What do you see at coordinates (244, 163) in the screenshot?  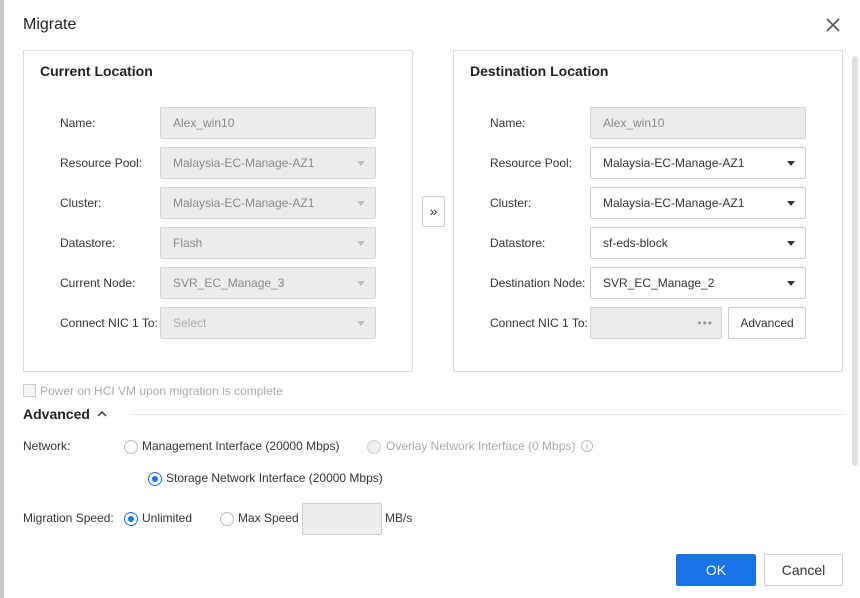 I see `current-pool-value: Malaysia-EC-Manage-AZ1` at bounding box center [244, 163].